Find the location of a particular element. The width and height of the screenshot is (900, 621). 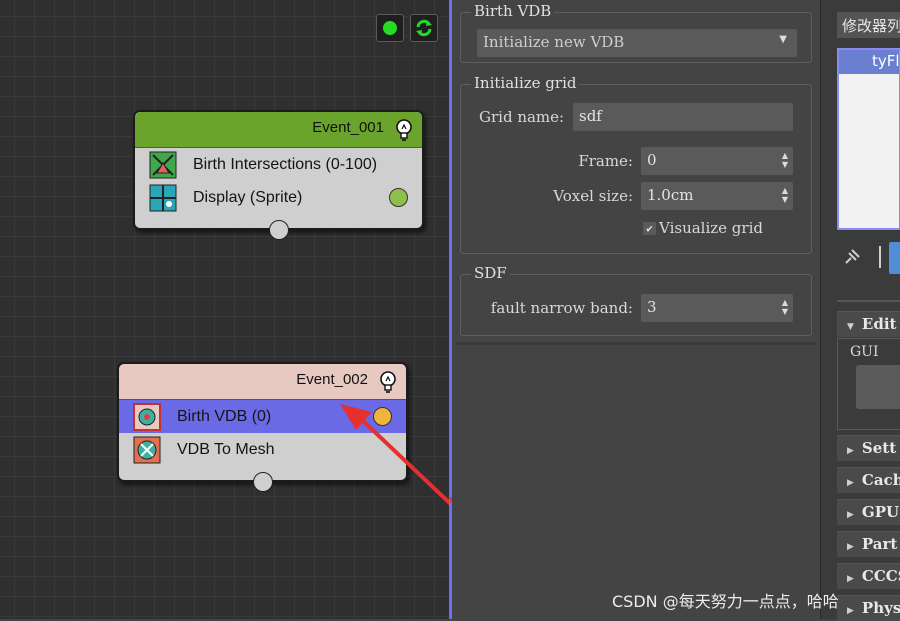

operator-label: Birth VDB (0) is located at coordinates (224, 416).